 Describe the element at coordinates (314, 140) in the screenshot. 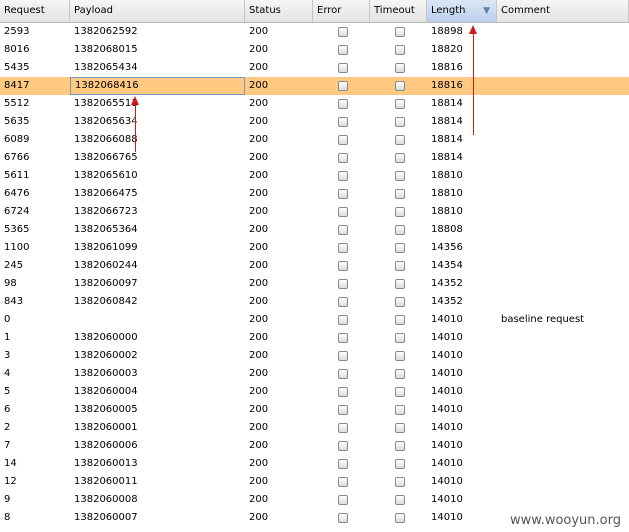

I see `table-row: 6089 1382066088 200 18814` at that location.